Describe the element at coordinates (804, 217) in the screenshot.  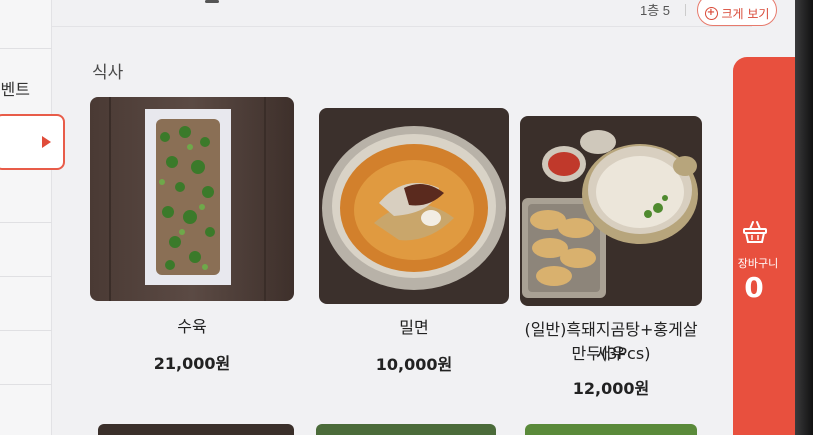
I see `device-bezel` at that location.